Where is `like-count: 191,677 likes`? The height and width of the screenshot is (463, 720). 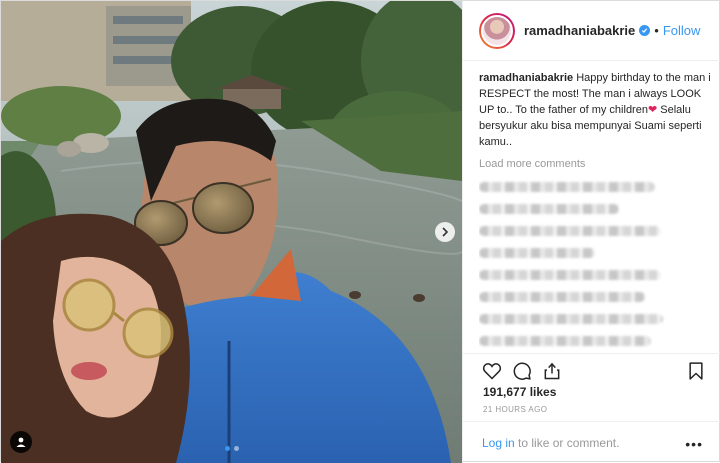
like-count: 191,677 likes is located at coordinates (519, 392).